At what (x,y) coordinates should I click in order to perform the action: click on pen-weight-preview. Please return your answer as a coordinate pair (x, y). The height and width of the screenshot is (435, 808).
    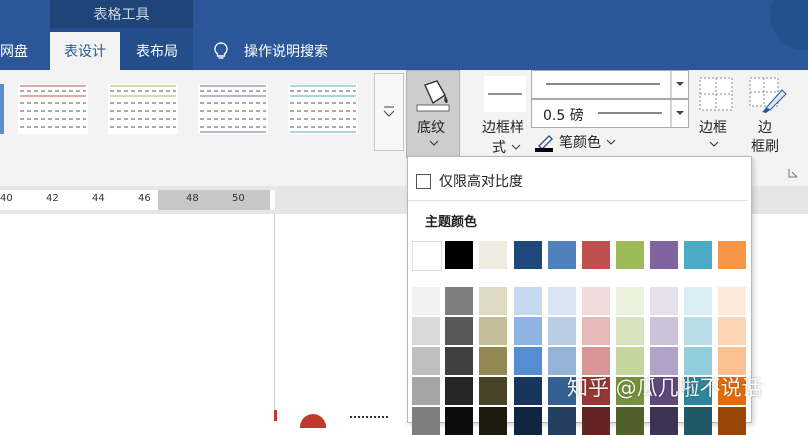
    Looking at the image, I should click on (641, 113).